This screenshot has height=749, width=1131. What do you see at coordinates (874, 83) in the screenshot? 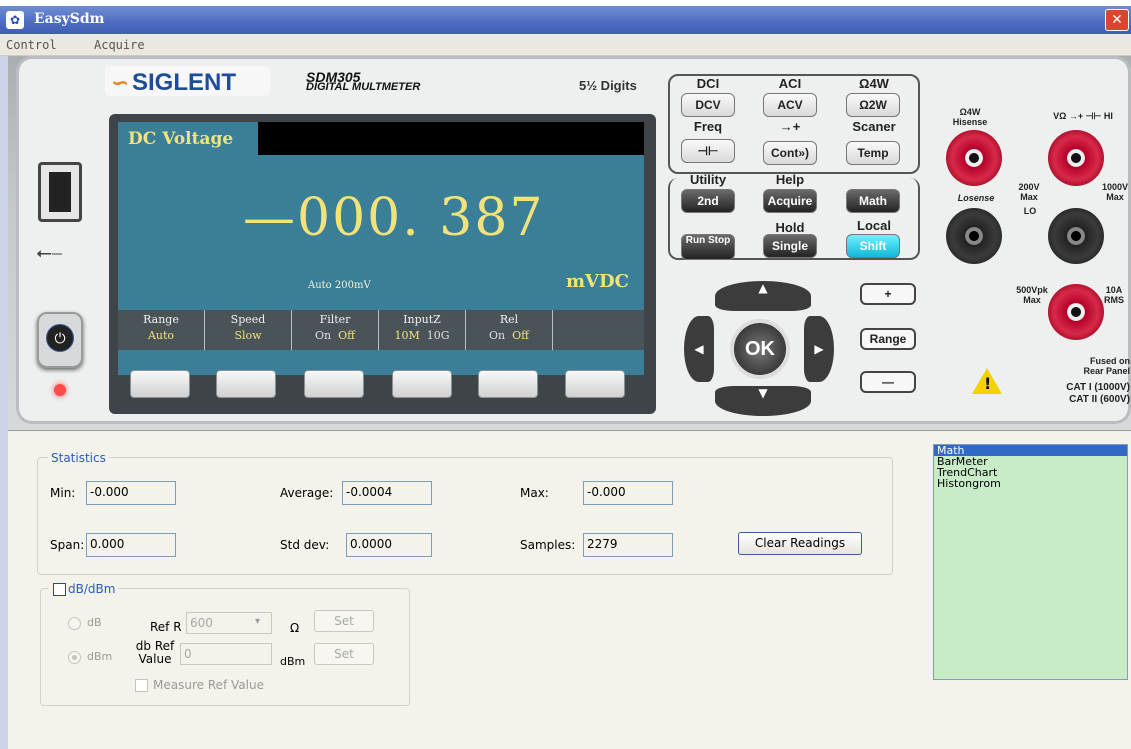
I see `label-o4w: Ω4W` at bounding box center [874, 83].